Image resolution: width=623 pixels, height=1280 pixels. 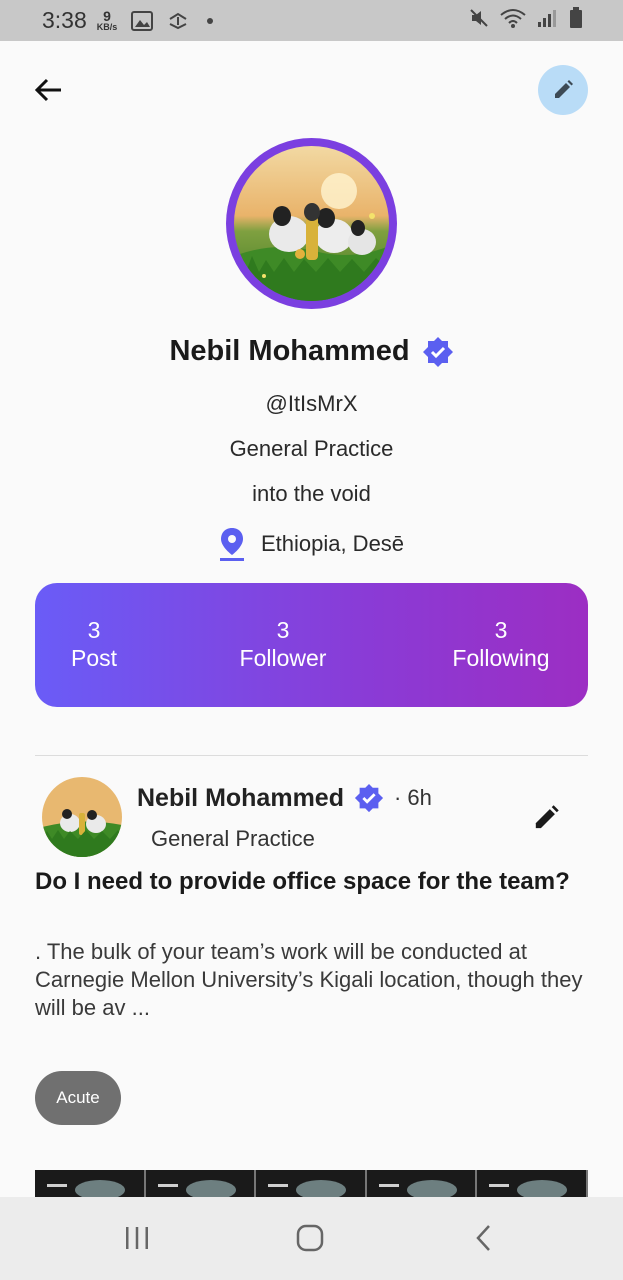 I want to click on section-divider, so click(x=311, y=755).